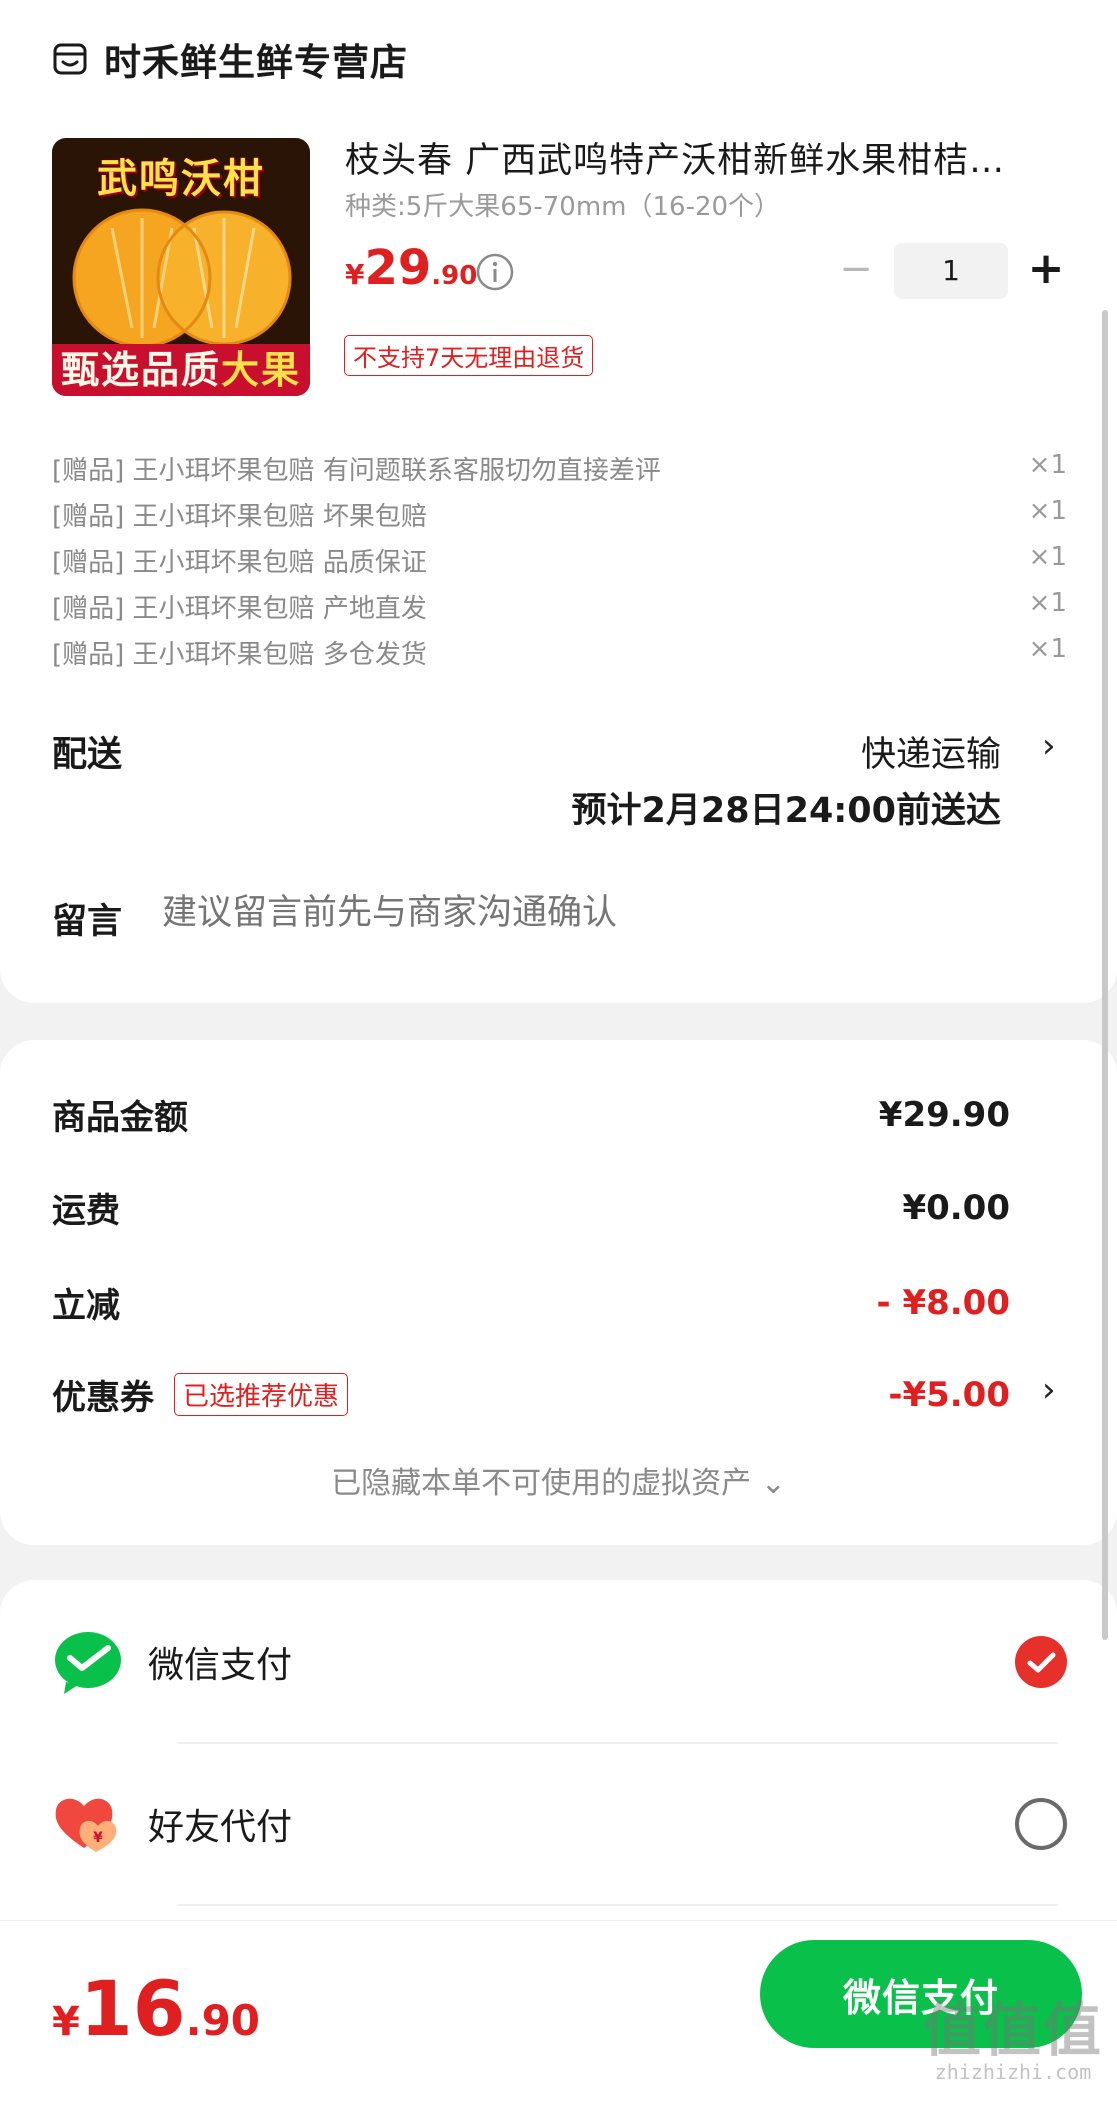  I want to click on message-input, so click(512, 913).